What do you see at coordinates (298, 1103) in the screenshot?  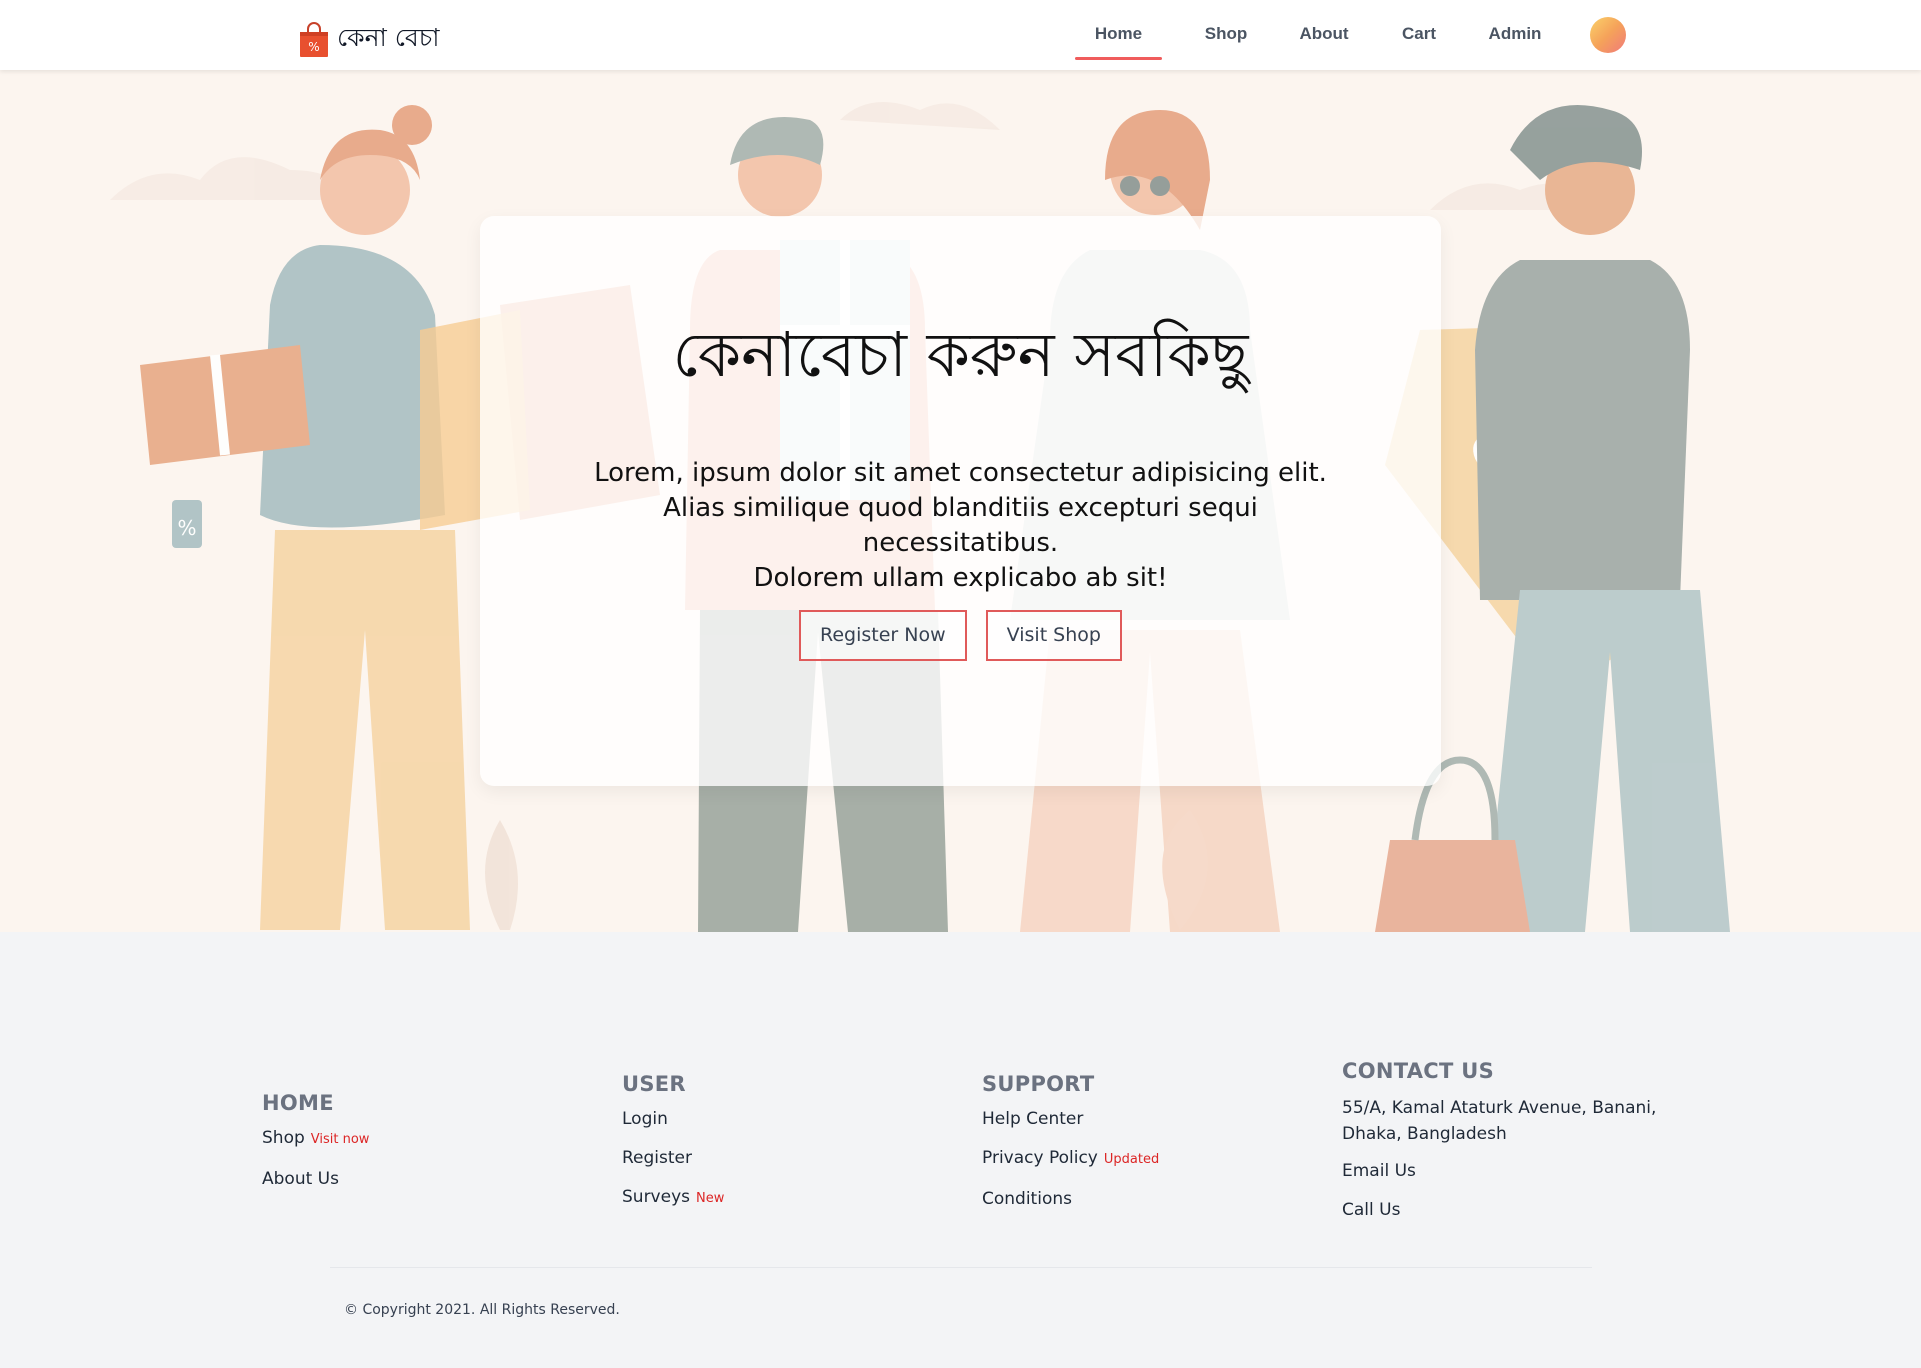 I see `footer-heading-home: HOME` at bounding box center [298, 1103].